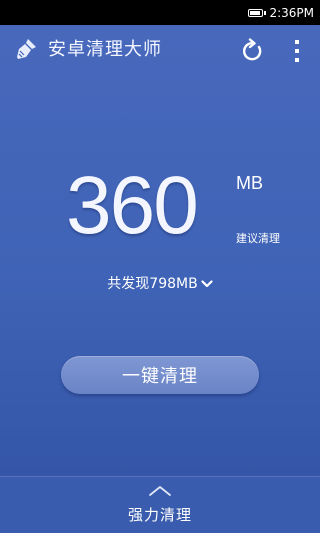  I want to click on chevron-down-icon, so click(207, 284).